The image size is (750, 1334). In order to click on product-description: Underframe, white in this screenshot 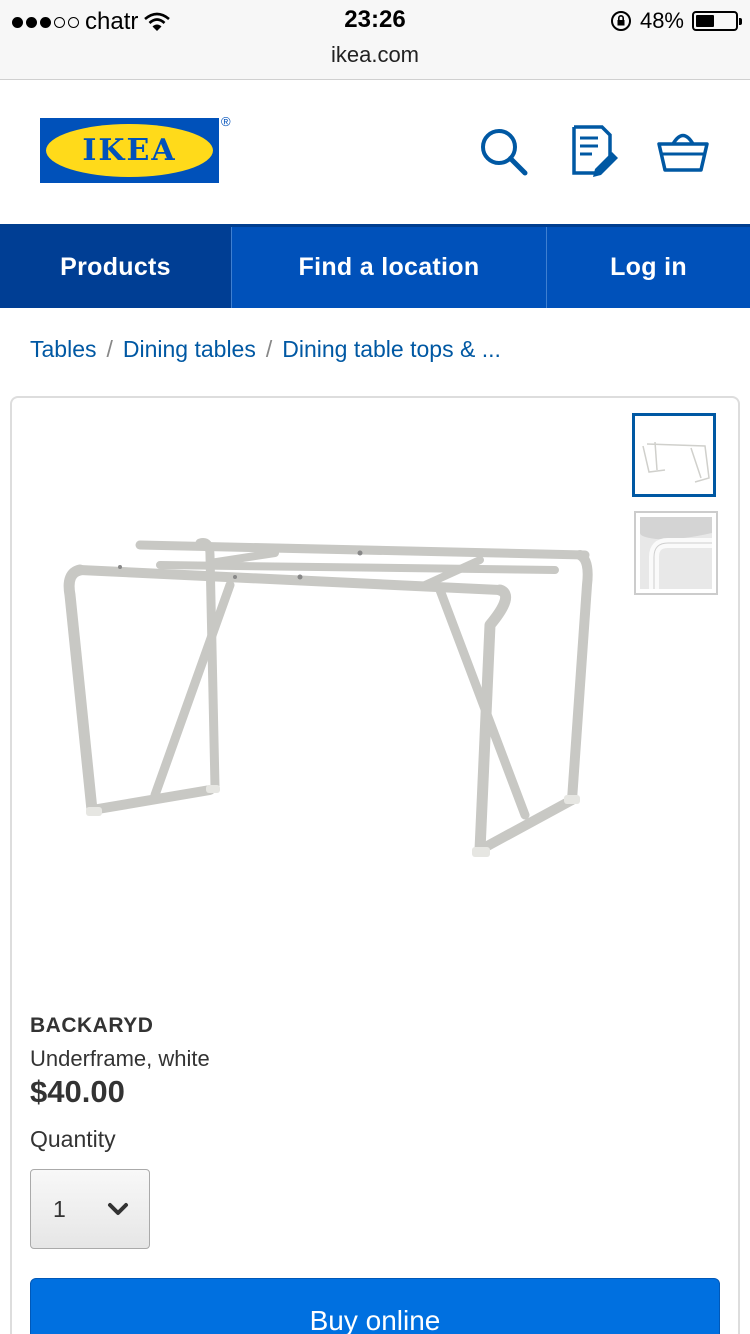, I will do `click(120, 1058)`.